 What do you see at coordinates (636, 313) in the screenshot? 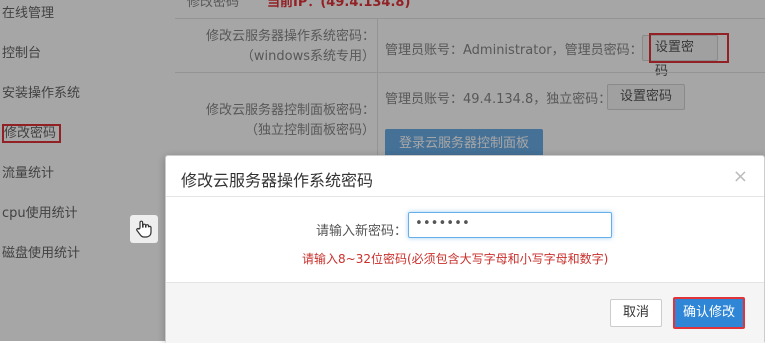
I see `cancel-button: 取消` at bounding box center [636, 313].